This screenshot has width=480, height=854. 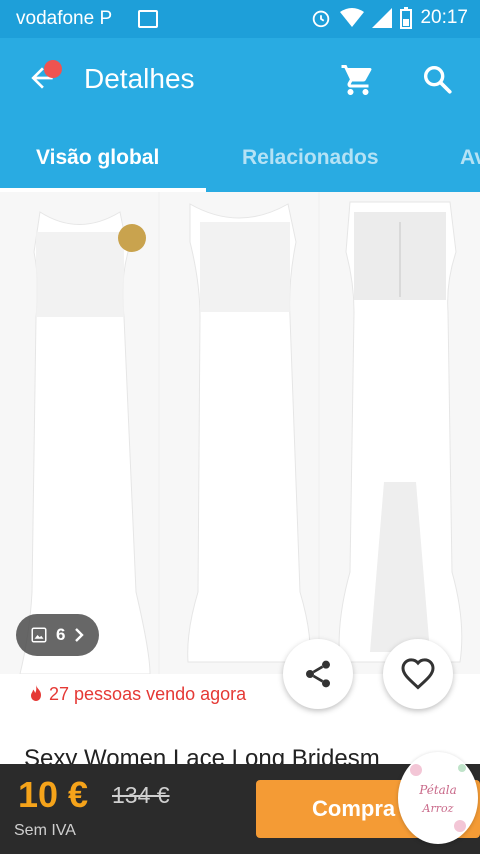 I want to click on share-button, so click(x=318, y=674).